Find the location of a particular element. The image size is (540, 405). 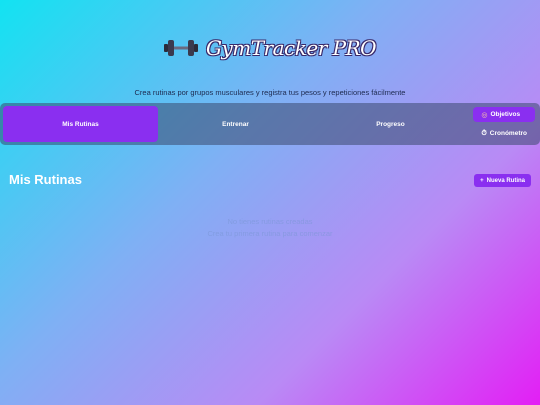

dumbbell-icon is located at coordinates (180, 48).